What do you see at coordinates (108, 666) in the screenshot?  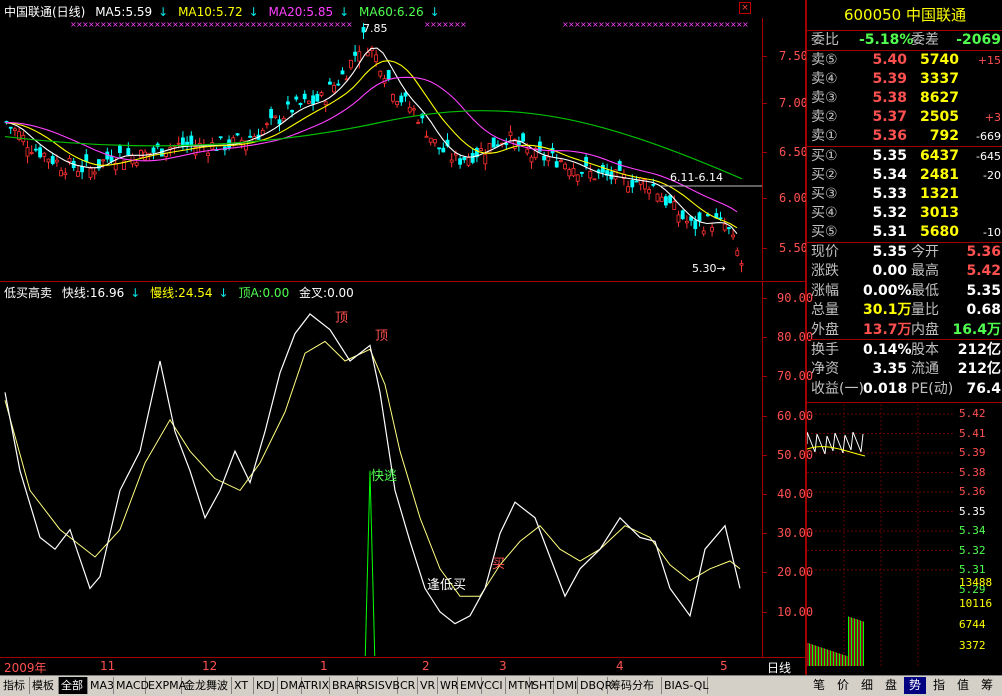 I see `month-label: 11` at bounding box center [108, 666].